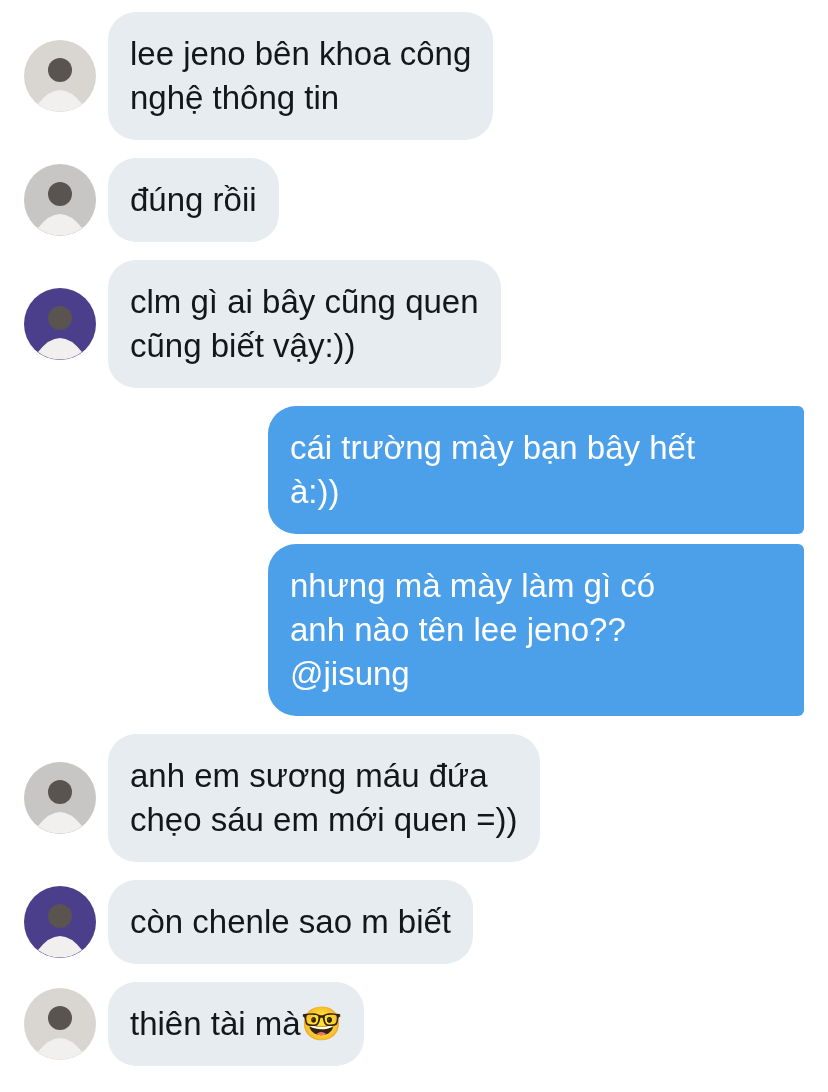  Describe the element at coordinates (301, 76) in the screenshot. I see `message-bubble: lee jeno bên khoa công nghệ thông tin` at that location.